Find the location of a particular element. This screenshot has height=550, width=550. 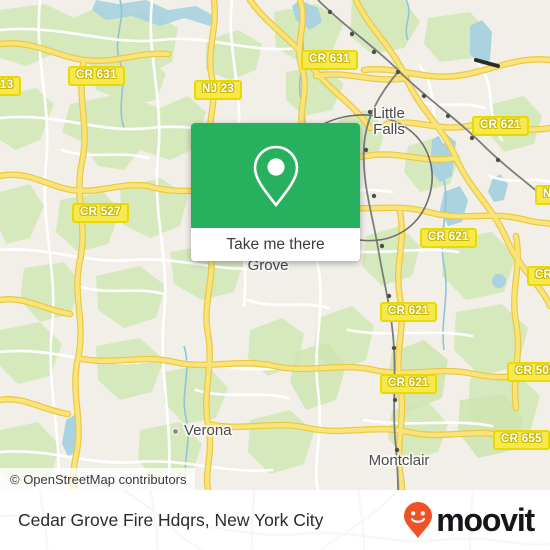

map-attribution: © OpenStreetMap contributors is located at coordinates (97, 479).